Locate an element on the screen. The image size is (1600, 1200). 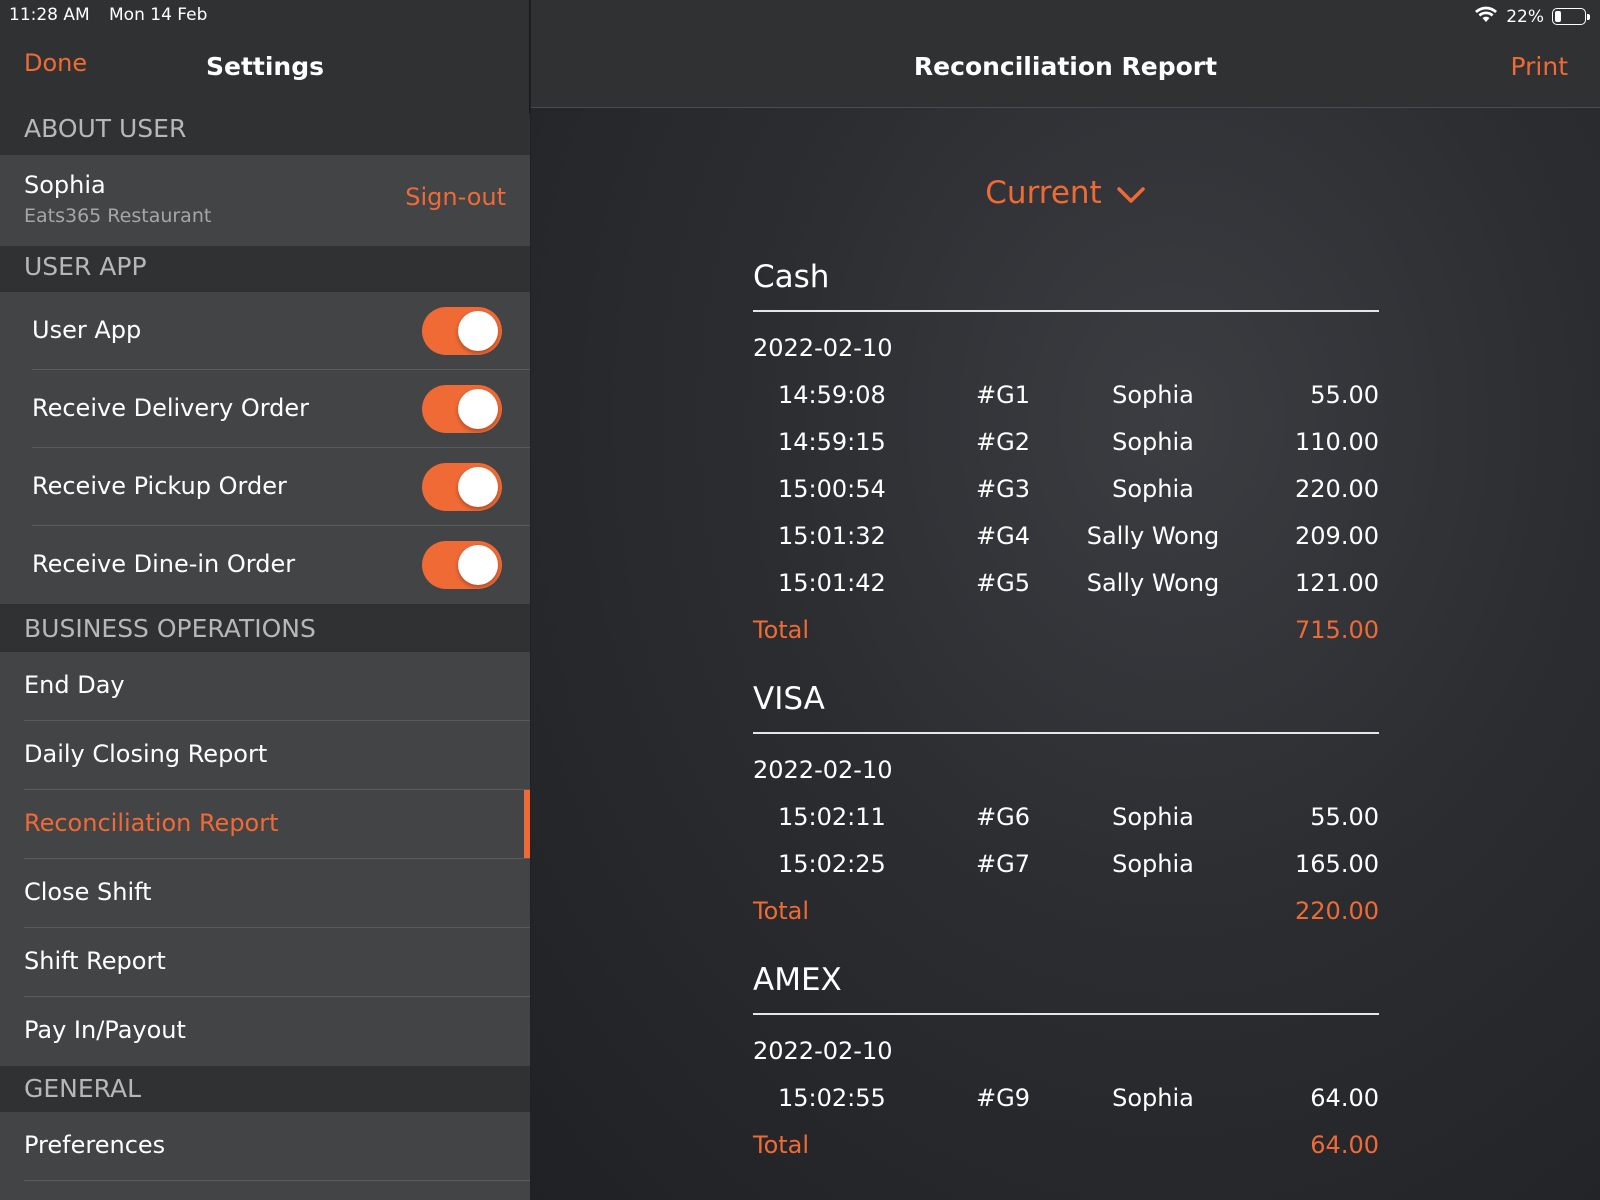
battery-level is located at coordinates (1558, 16).